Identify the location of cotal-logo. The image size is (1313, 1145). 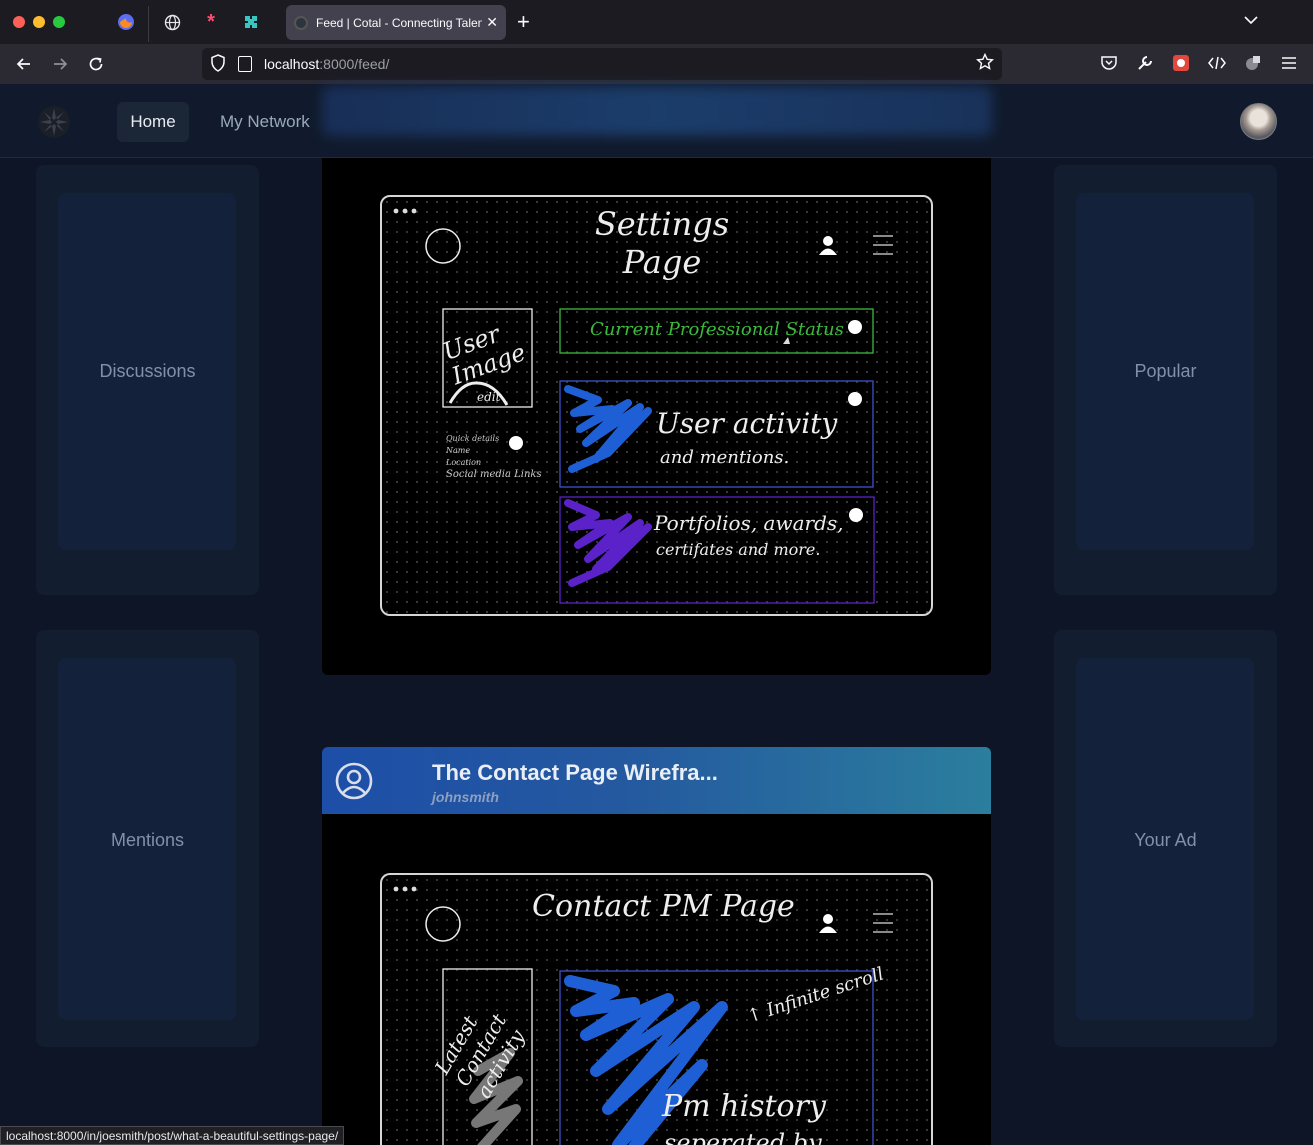
(54, 122).